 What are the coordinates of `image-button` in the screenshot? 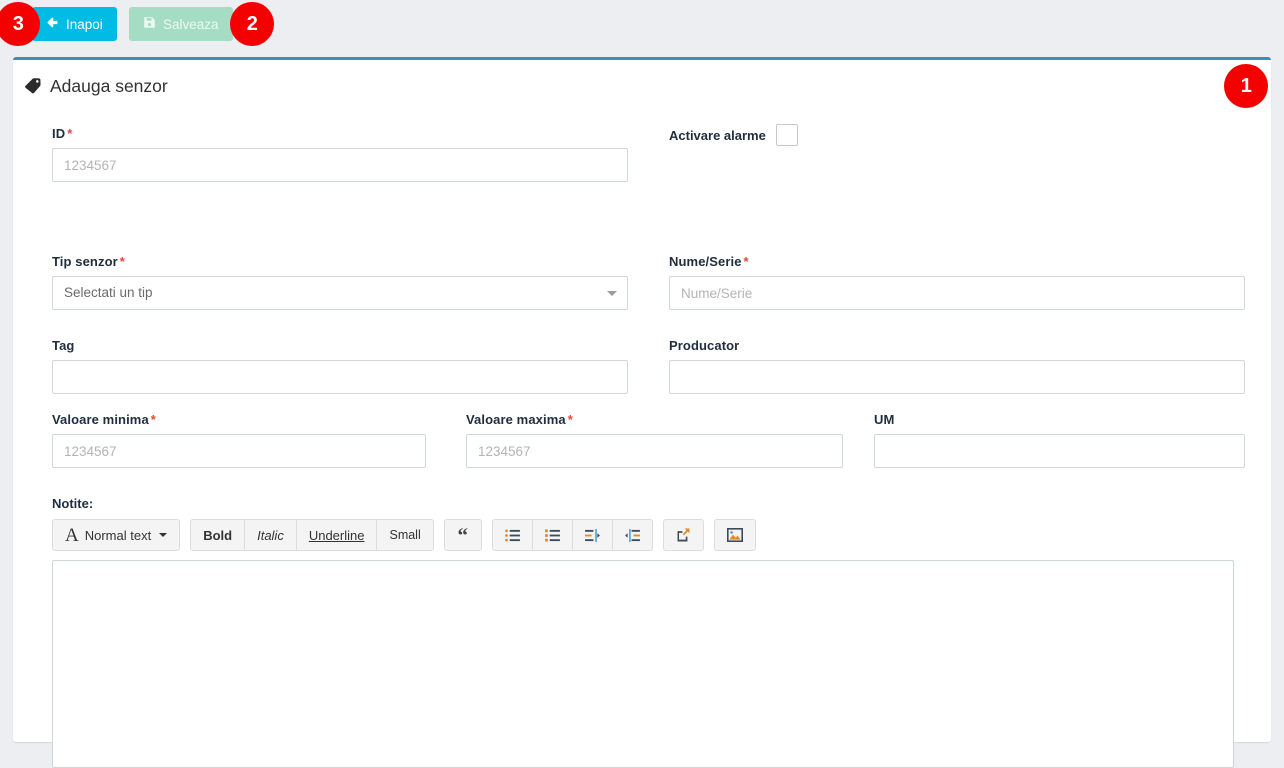 It's located at (734, 535).